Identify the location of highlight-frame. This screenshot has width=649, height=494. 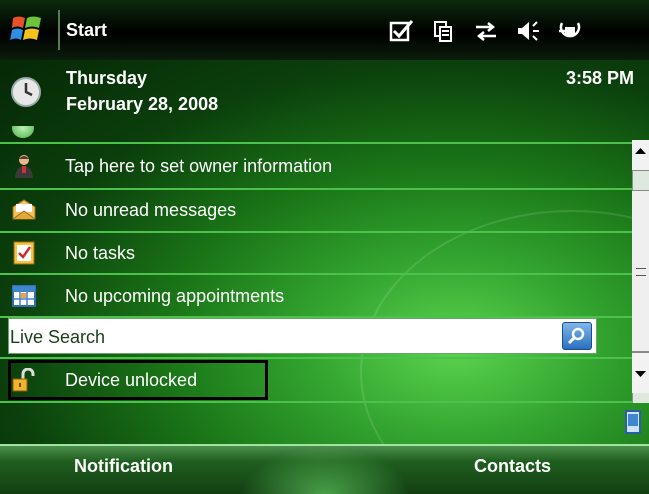
(138, 380).